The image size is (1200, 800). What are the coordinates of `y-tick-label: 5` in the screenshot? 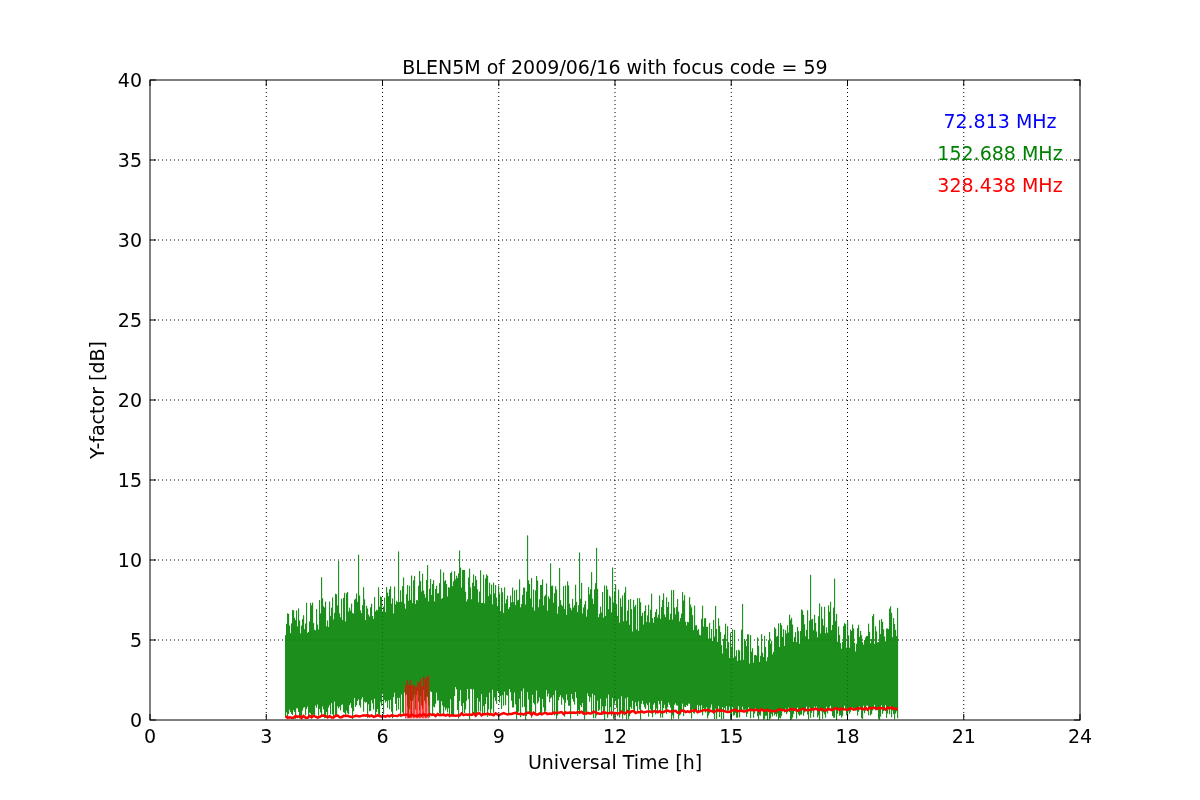 It's located at (135, 640).